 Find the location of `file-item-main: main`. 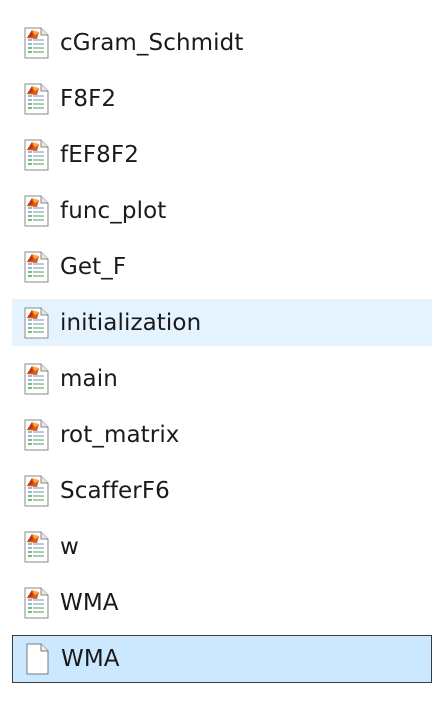

file-item-main: main is located at coordinates (222, 379).